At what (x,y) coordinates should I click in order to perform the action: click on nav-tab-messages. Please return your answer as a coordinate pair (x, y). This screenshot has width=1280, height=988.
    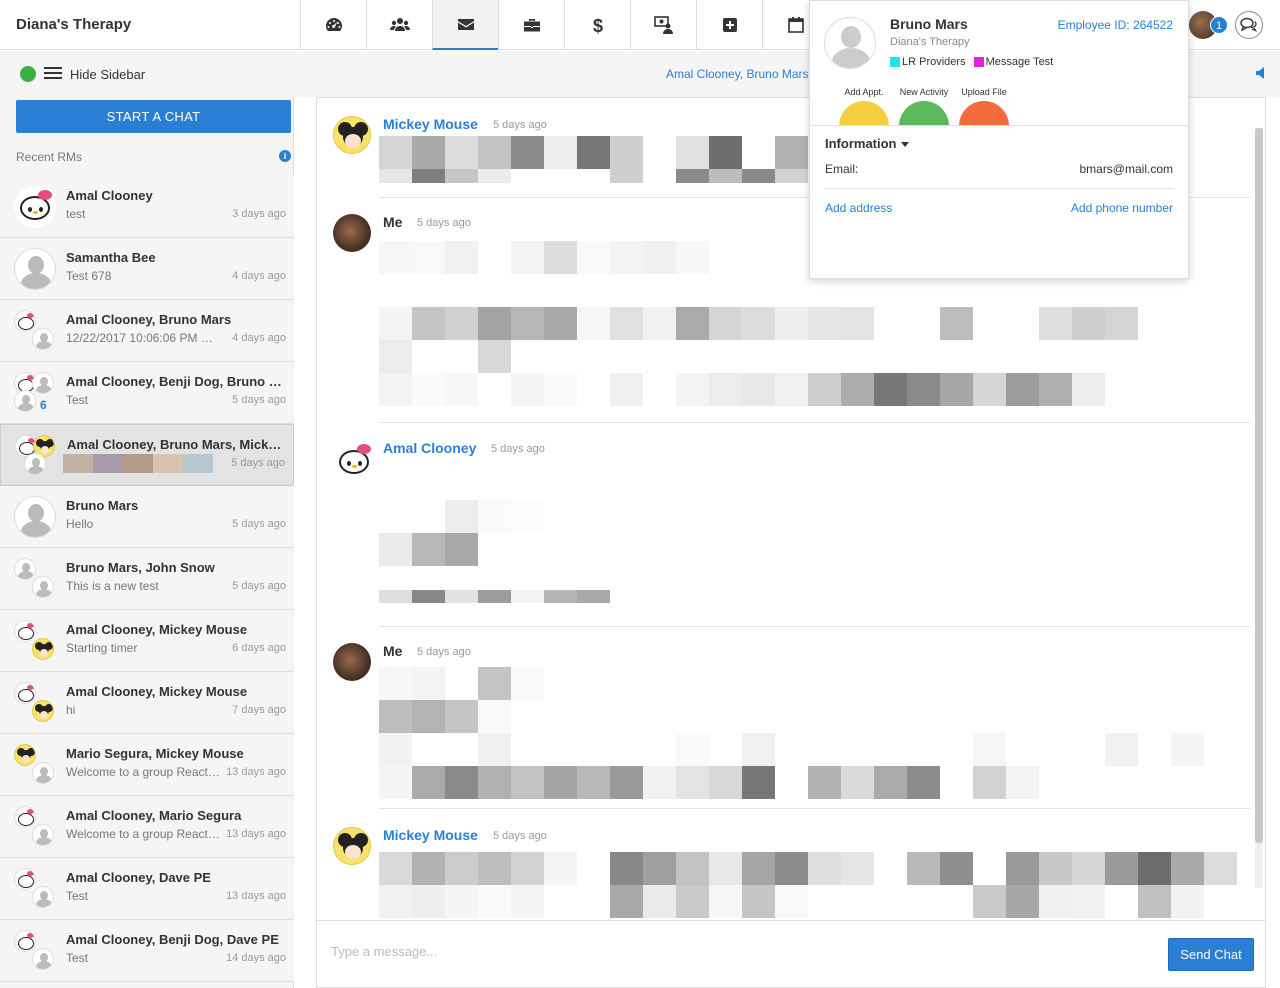
    Looking at the image, I should click on (465, 25).